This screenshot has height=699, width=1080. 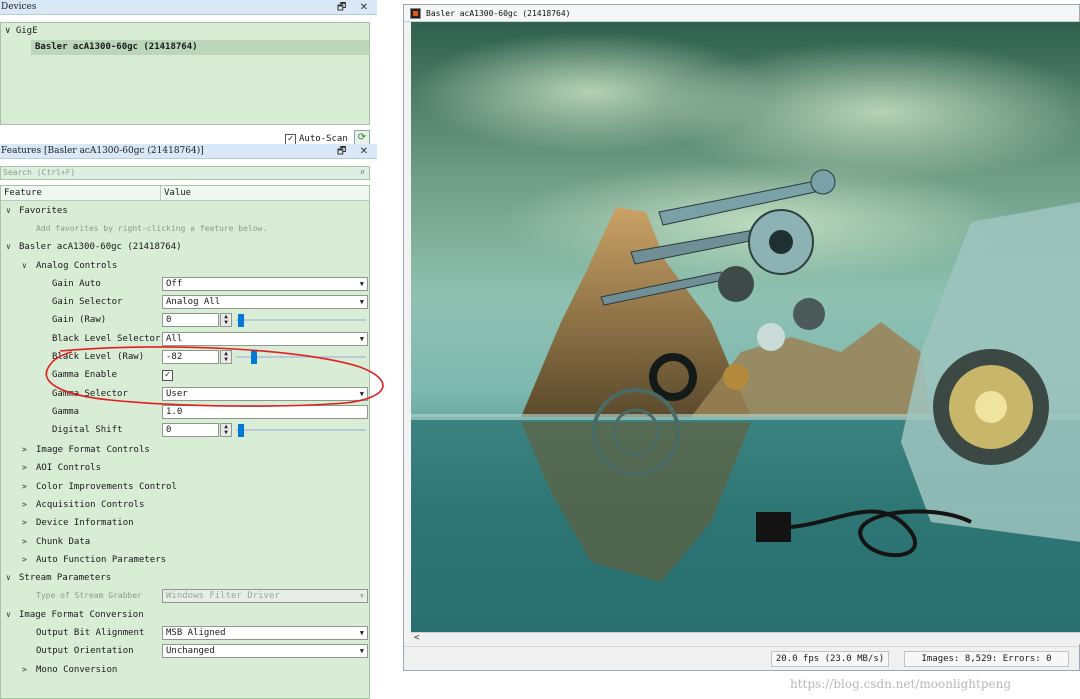 I want to click on group-acquisition-controls: > Acquisition Controls, so click(x=185, y=505).